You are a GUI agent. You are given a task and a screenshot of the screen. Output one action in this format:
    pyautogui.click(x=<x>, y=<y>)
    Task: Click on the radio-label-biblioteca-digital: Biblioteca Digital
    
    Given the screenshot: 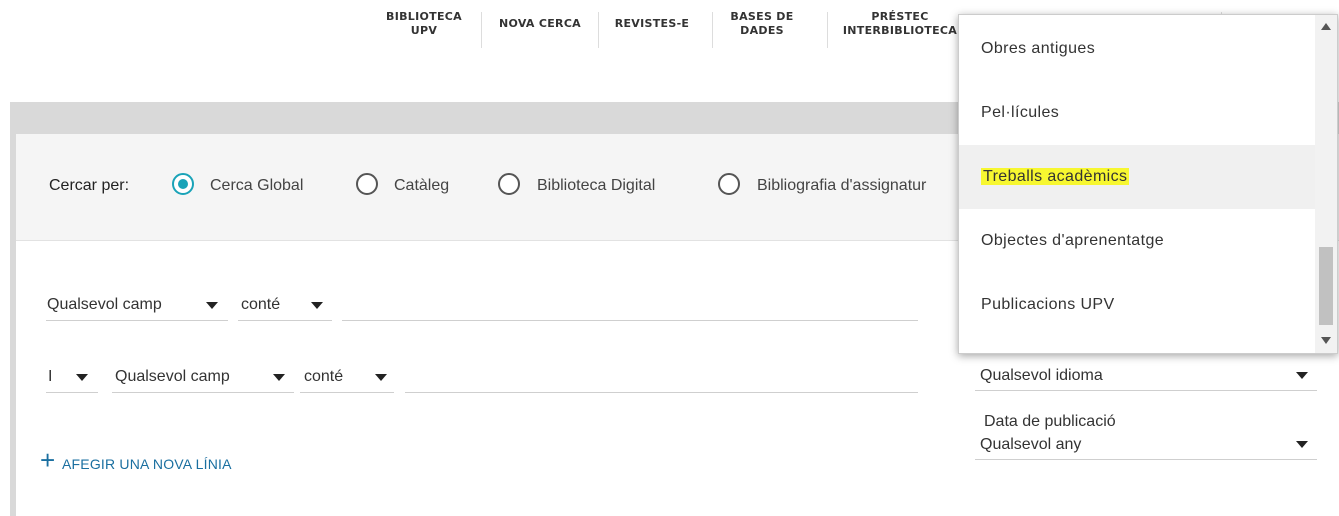 What is the action you would take?
    pyautogui.click(x=596, y=186)
    